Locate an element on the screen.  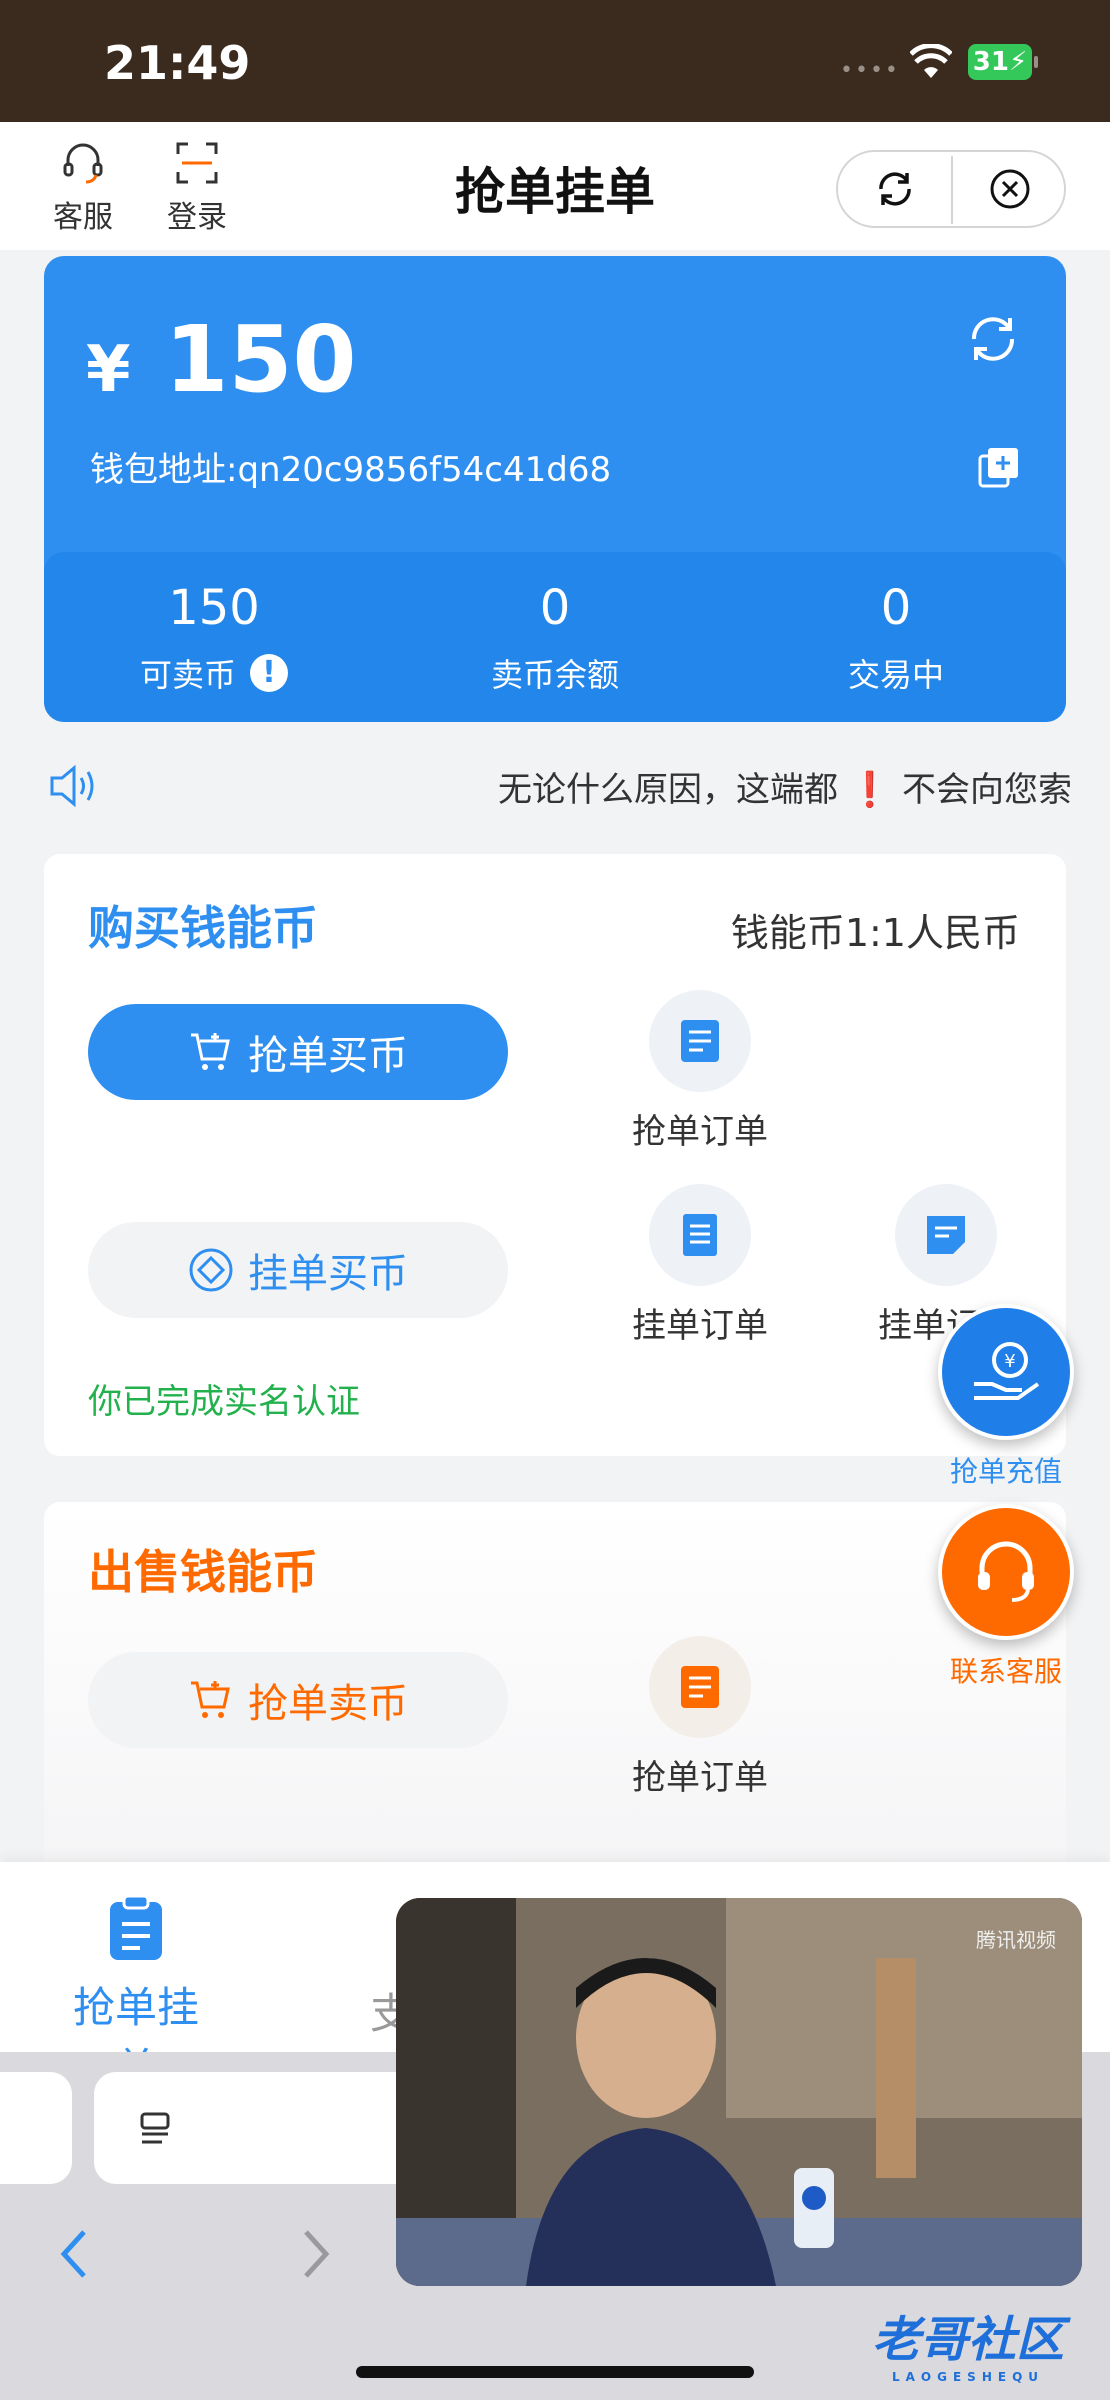
info-icon: ! is located at coordinates (269, 673).